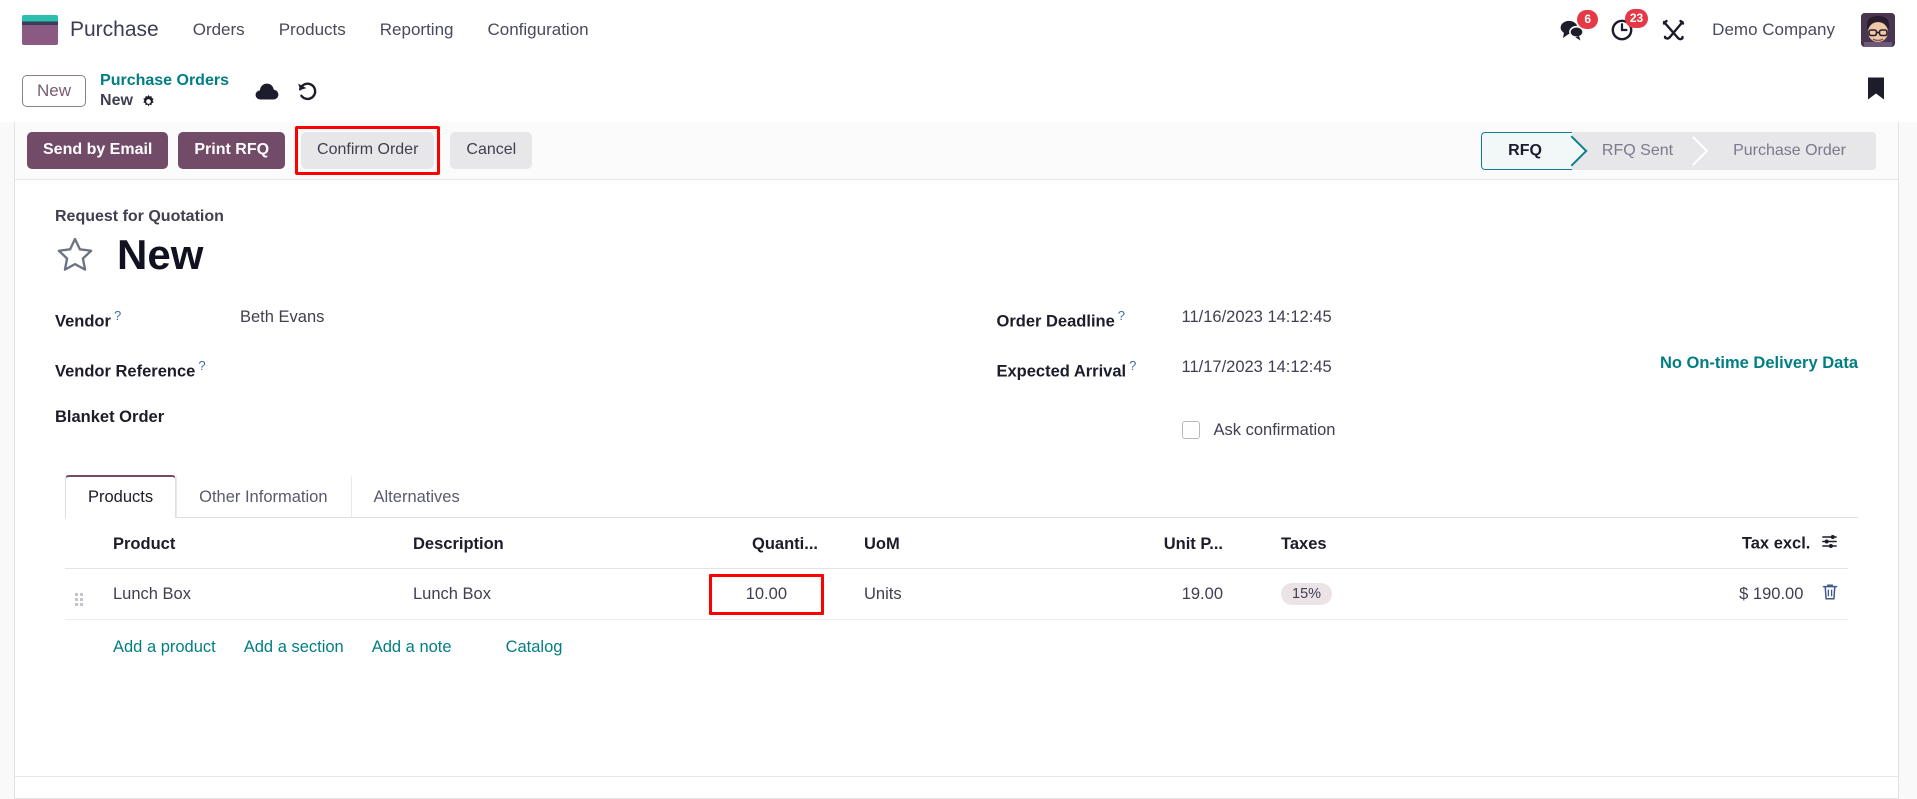 This screenshot has height=799, width=1917. I want to click on cloud-upload-glyph, so click(267, 91).